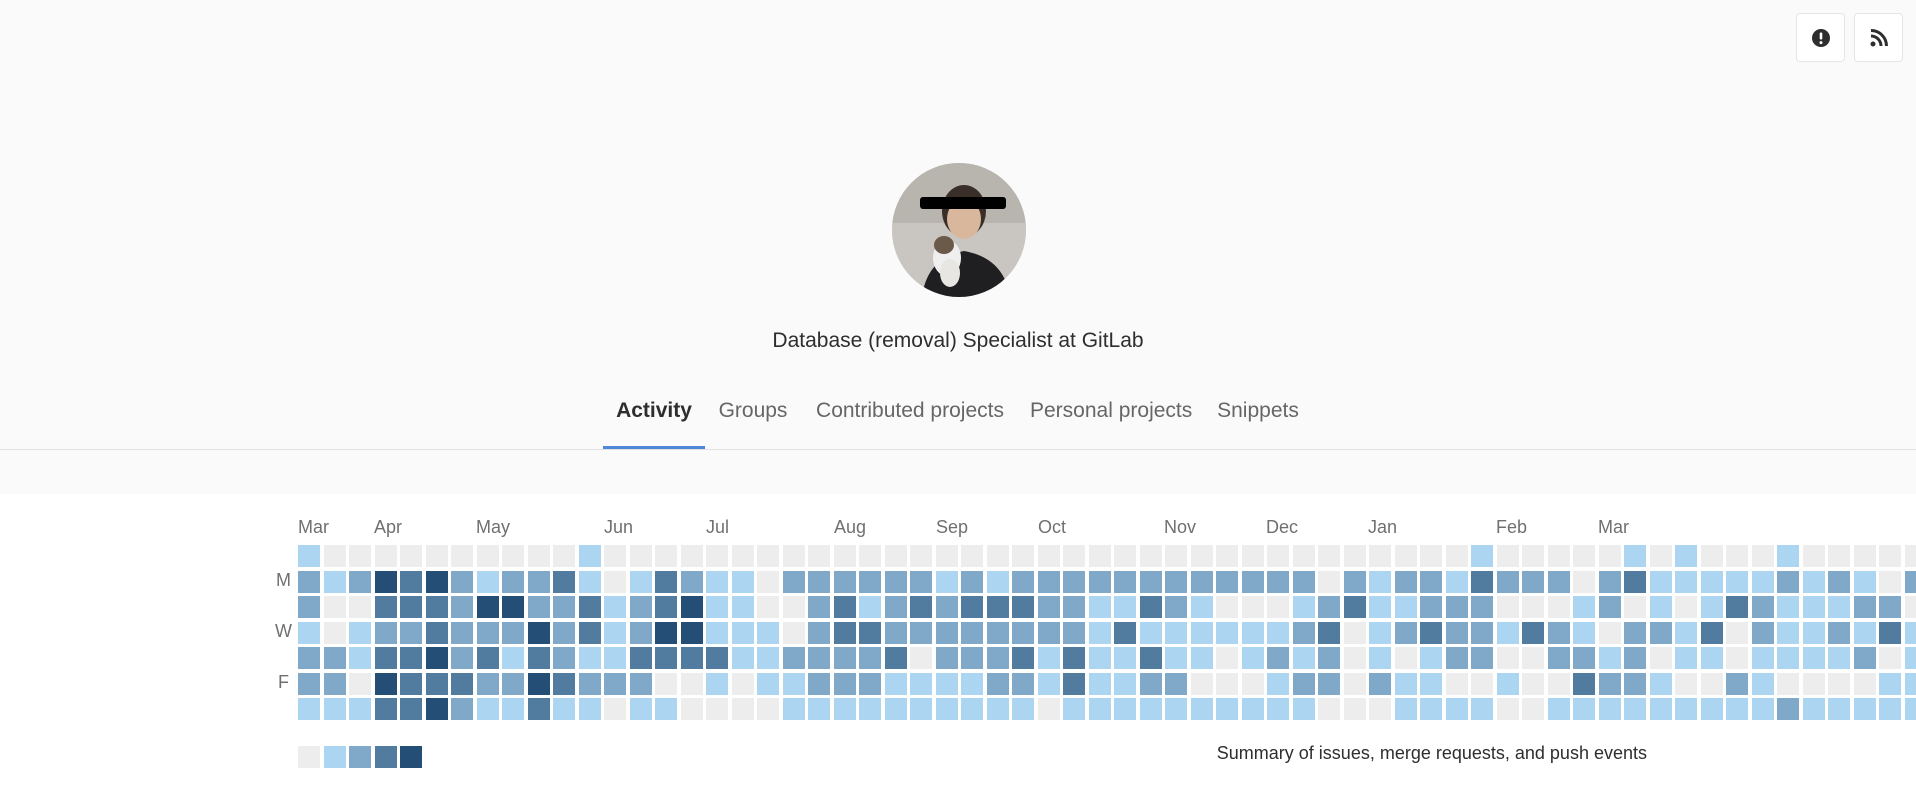 The image size is (1916, 798). What do you see at coordinates (1878, 37) in the screenshot?
I see `rss-feed-button` at bounding box center [1878, 37].